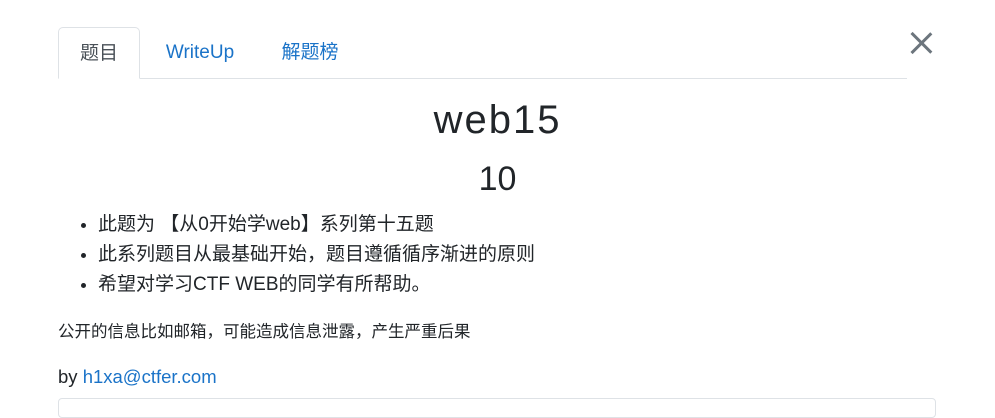  What do you see at coordinates (482, 53) in the screenshot?
I see `tab-bar: 题目 WriteUp 解题榜` at bounding box center [482, 53].